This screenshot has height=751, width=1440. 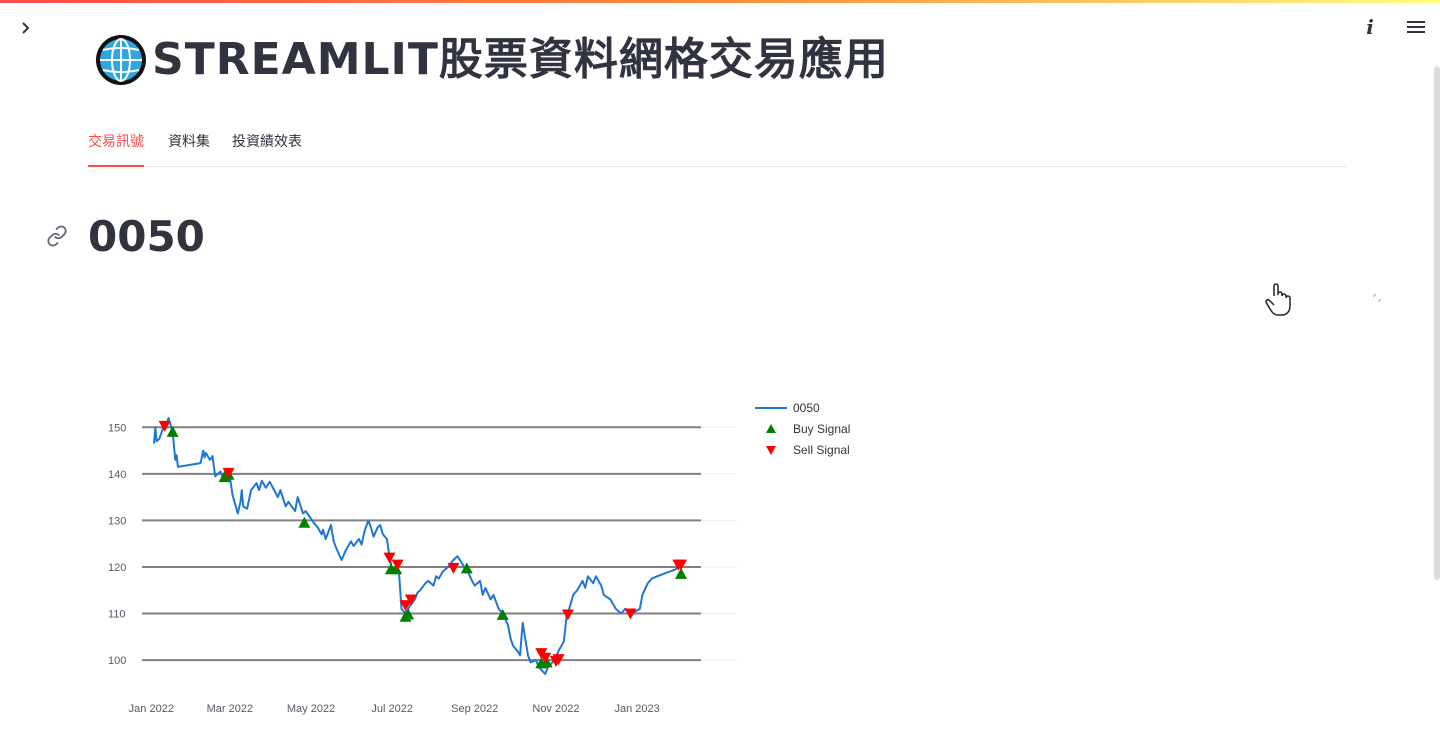 What do you see at coordinates (311, 709) in the screenshot?
I see `x-tick-label: May 2022` at bounding box center [311, 709].